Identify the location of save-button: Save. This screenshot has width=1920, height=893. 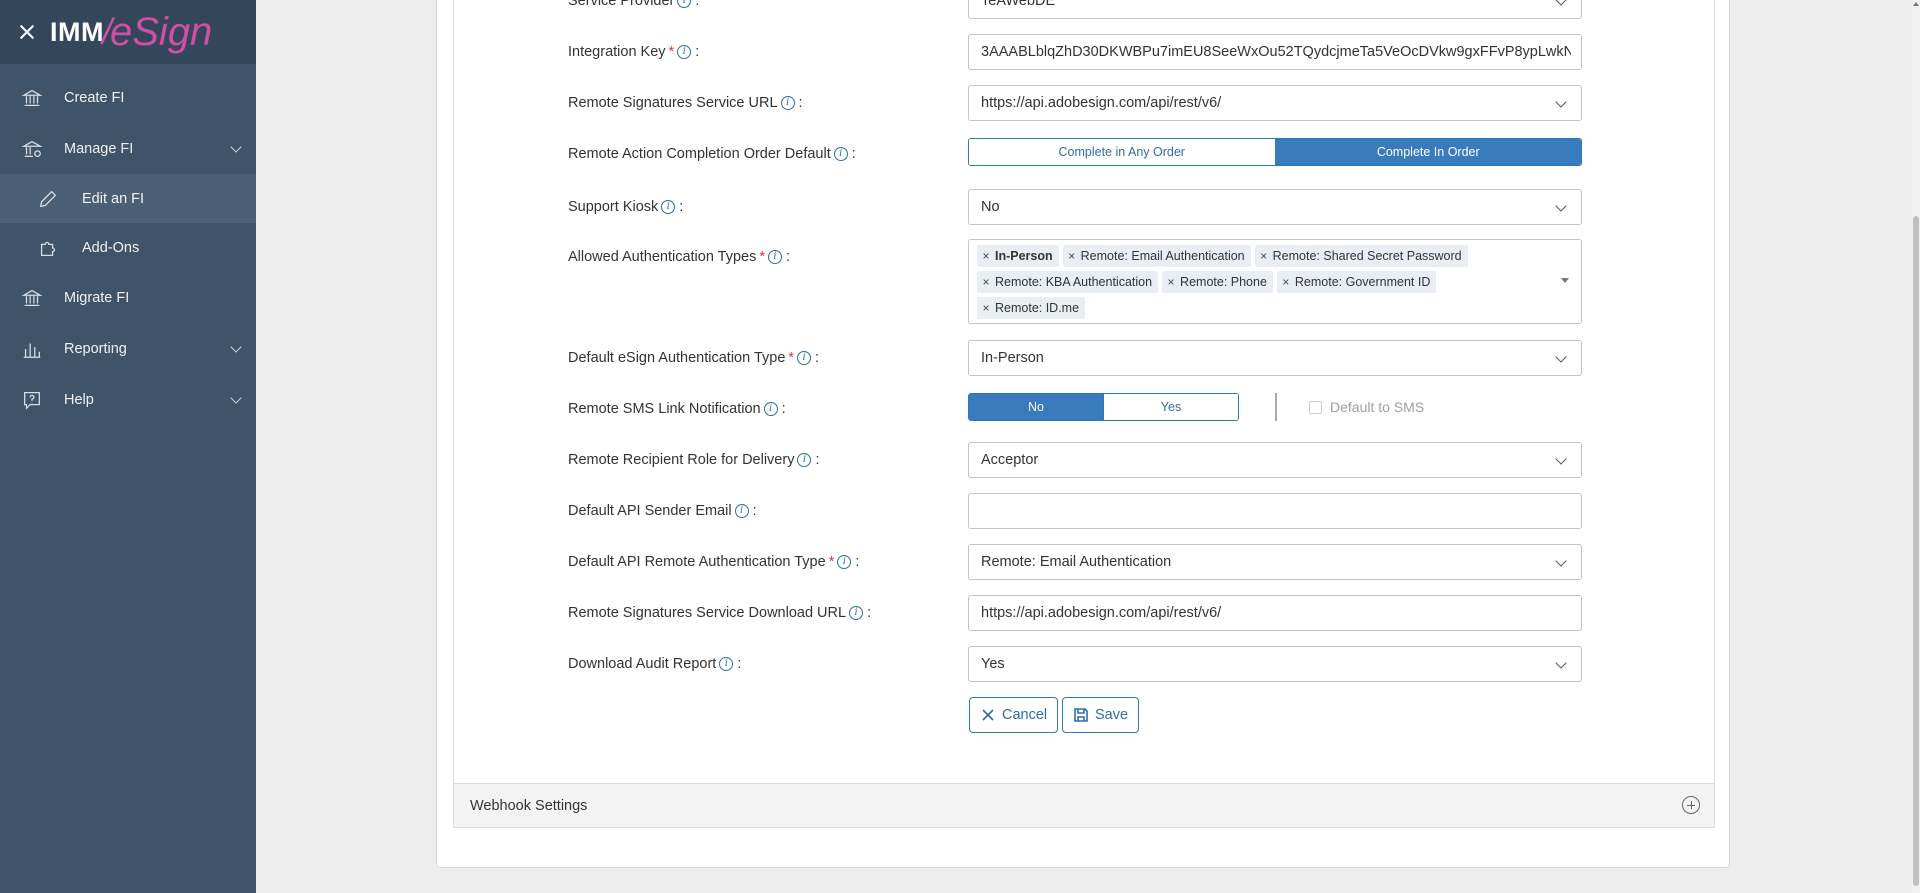
(1101, 715).